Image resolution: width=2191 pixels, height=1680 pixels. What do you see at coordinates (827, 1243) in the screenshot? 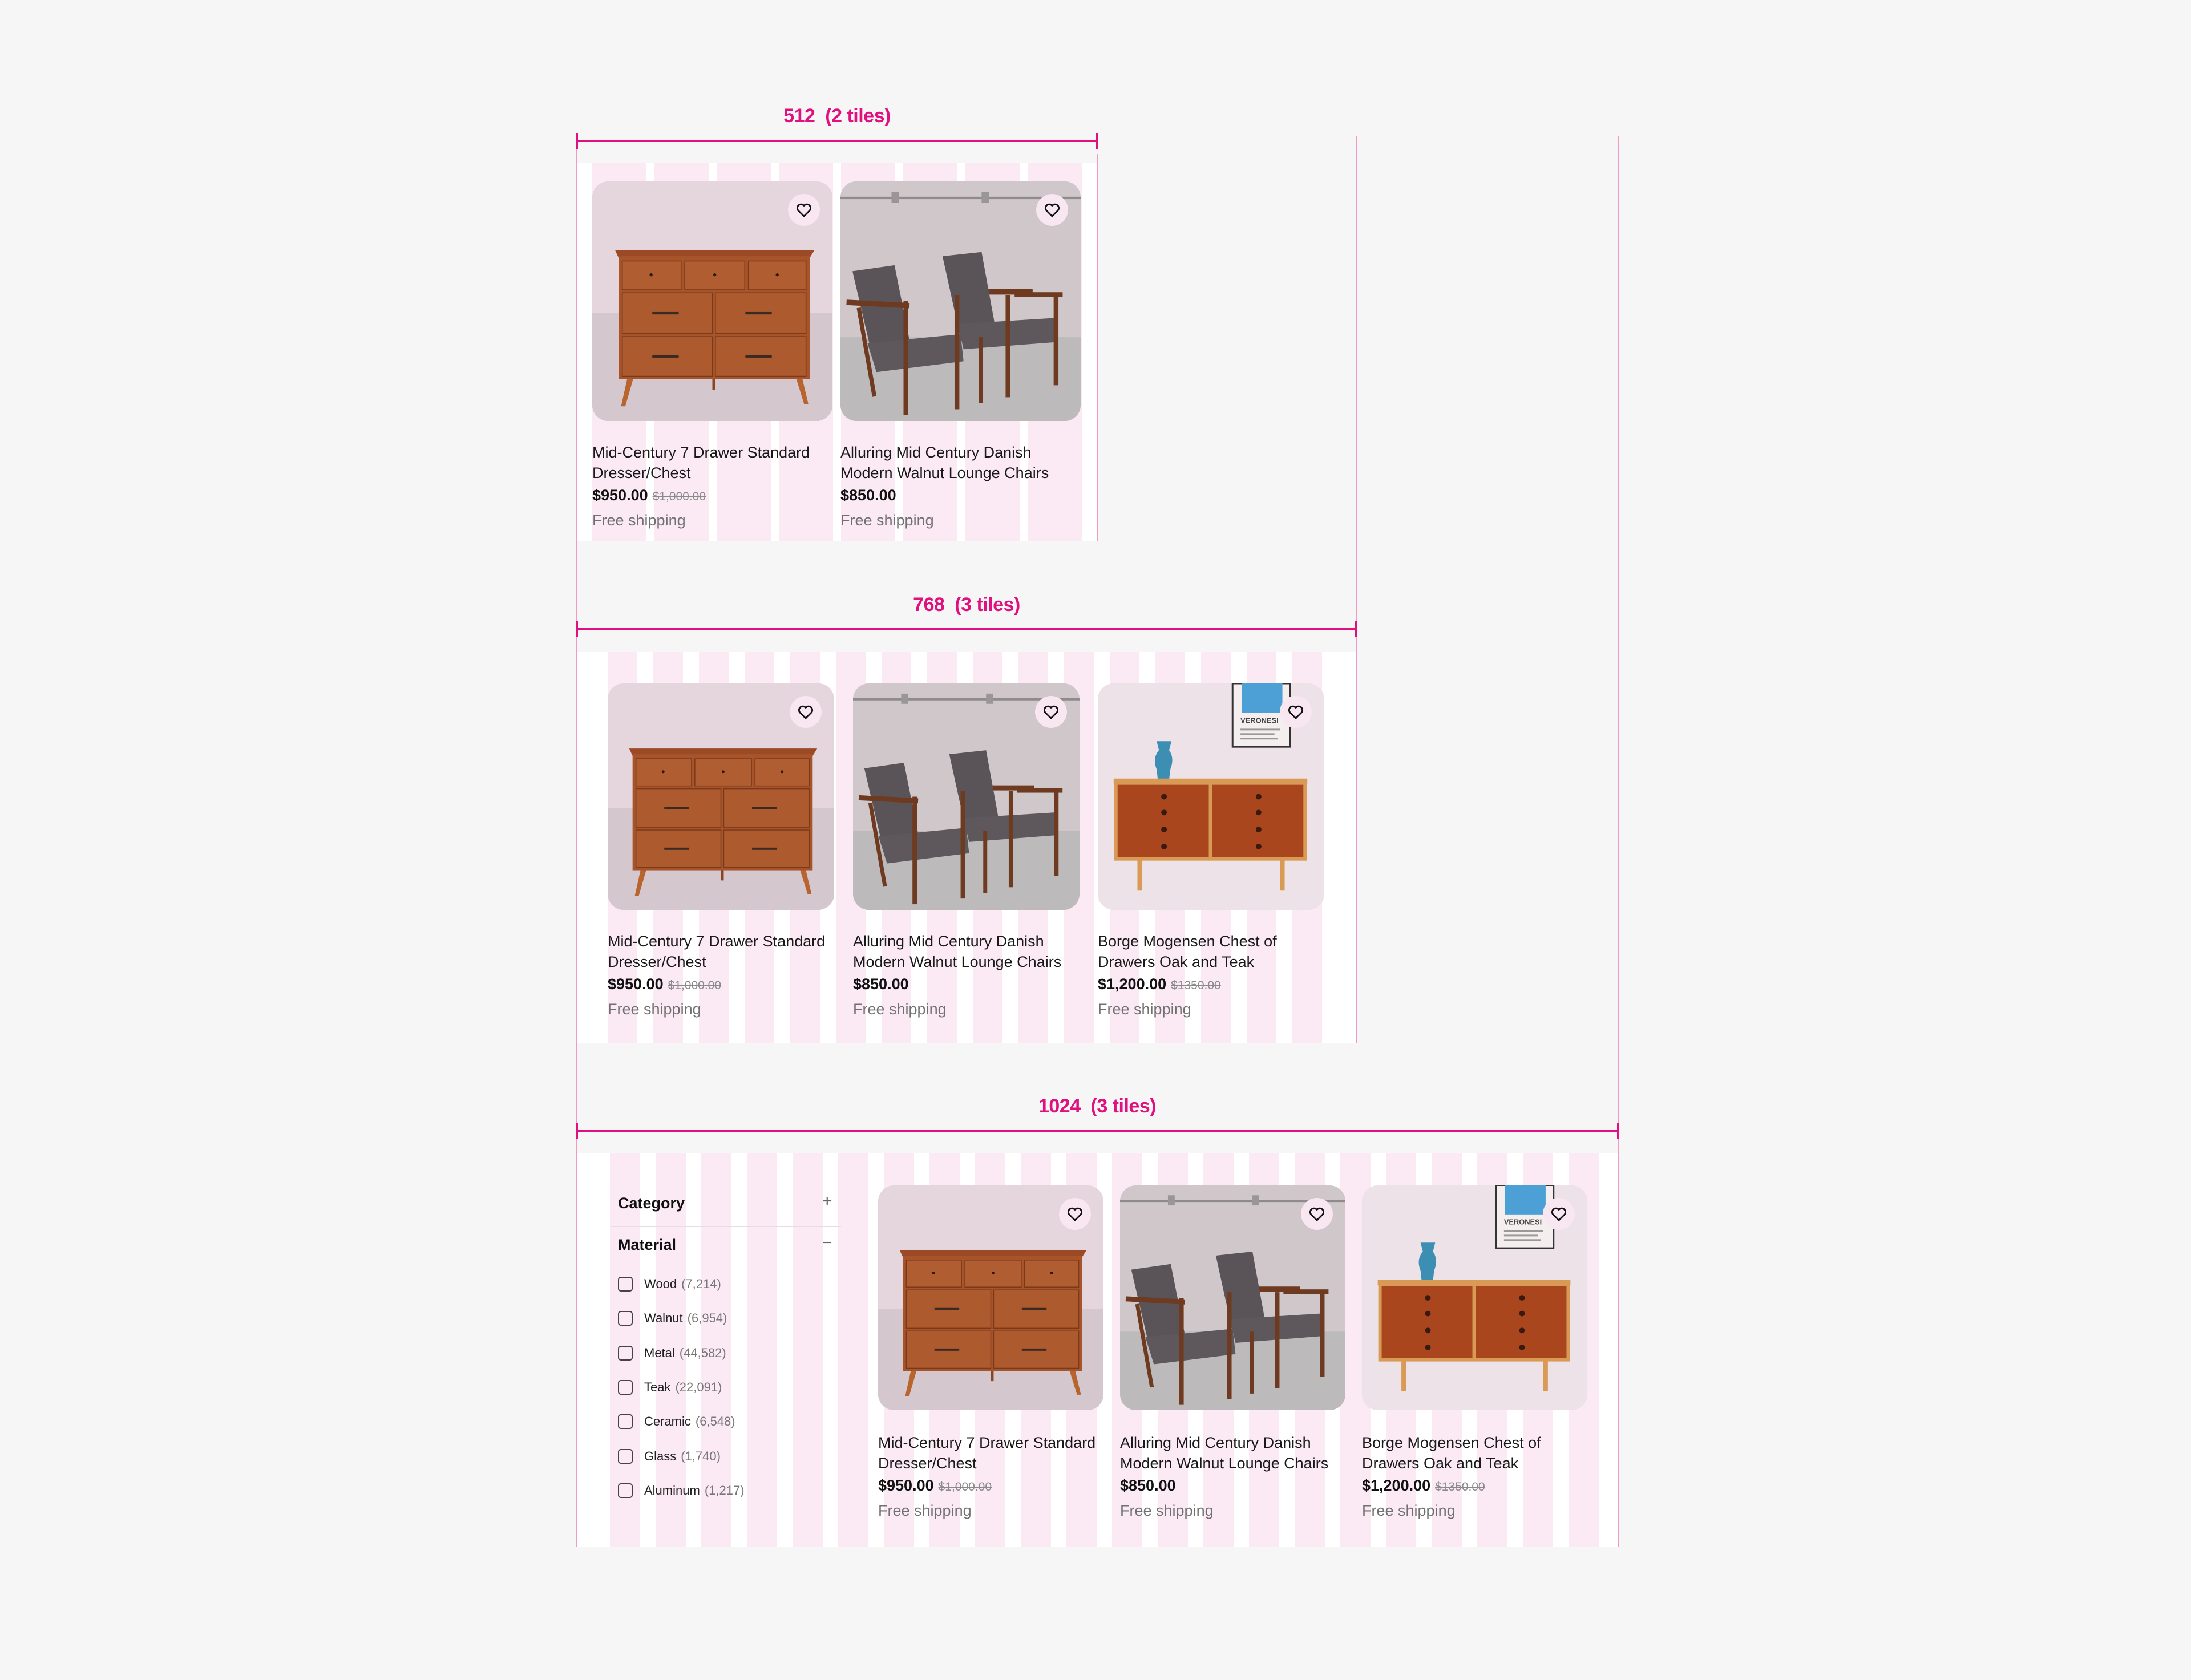
I see `collapse-minus-icon: −` at bounding box center [827, 1243].